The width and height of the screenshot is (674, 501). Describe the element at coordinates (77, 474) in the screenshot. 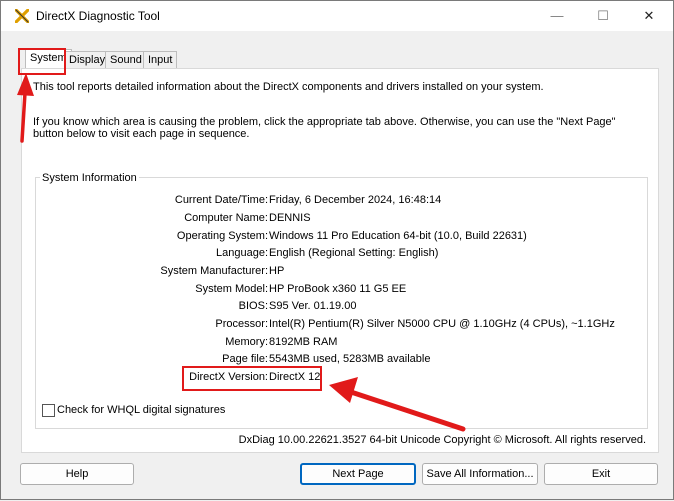

I see `help-button: Help` at that location.